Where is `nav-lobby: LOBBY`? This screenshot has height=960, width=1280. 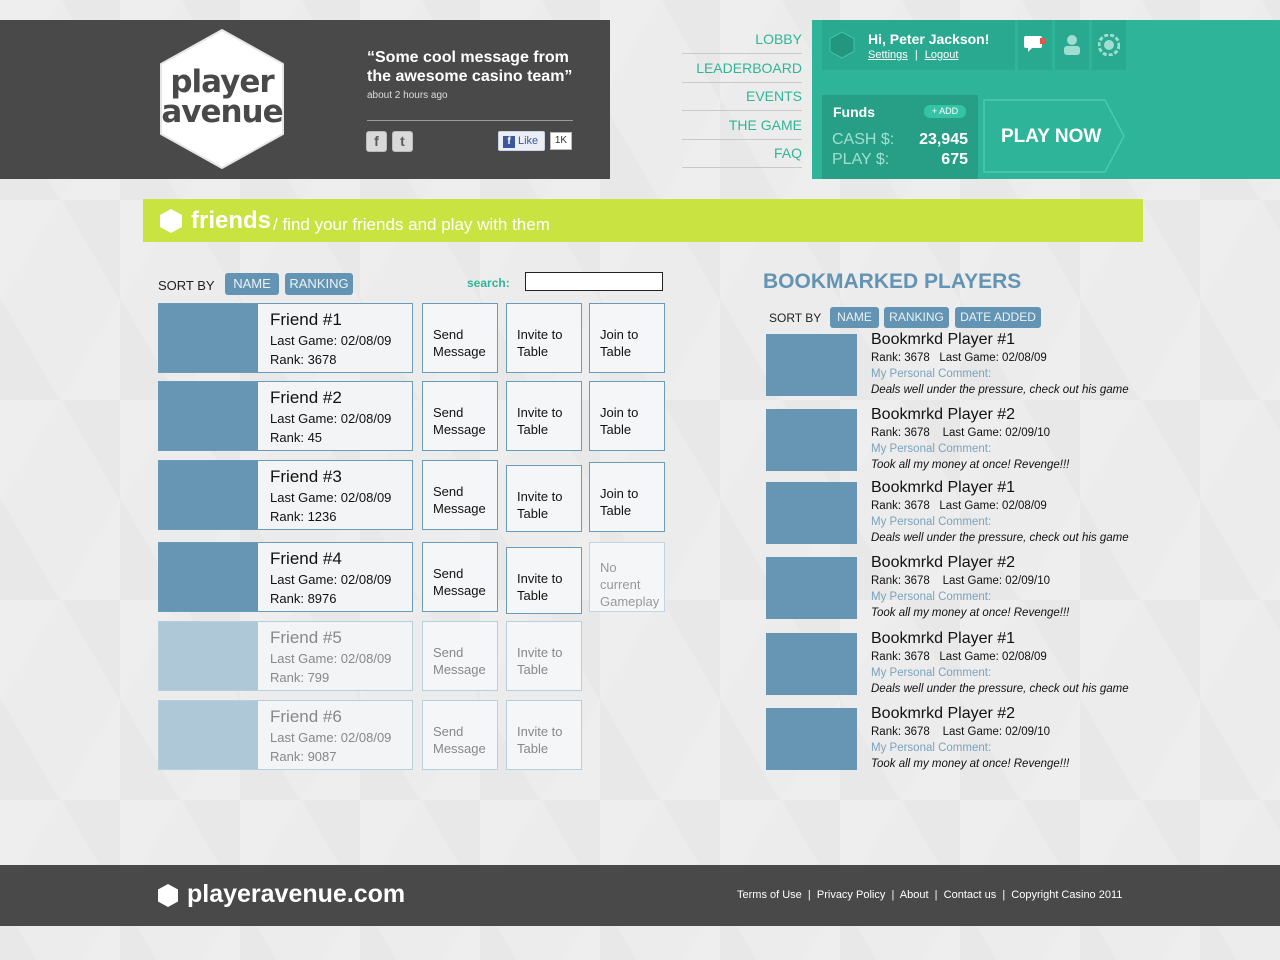
nav-lobby: LOBBY is located at coordinates (742, 39).